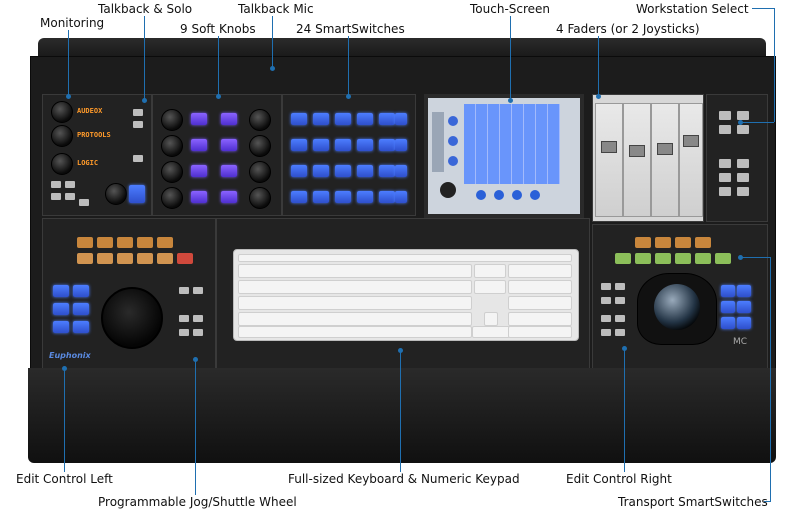 The image size is (800, 513). What do you see at coordinates (90, 111) in the screenshot?
I see `monitor-display-1: AUDEOX` at bounding box center [90, 111].